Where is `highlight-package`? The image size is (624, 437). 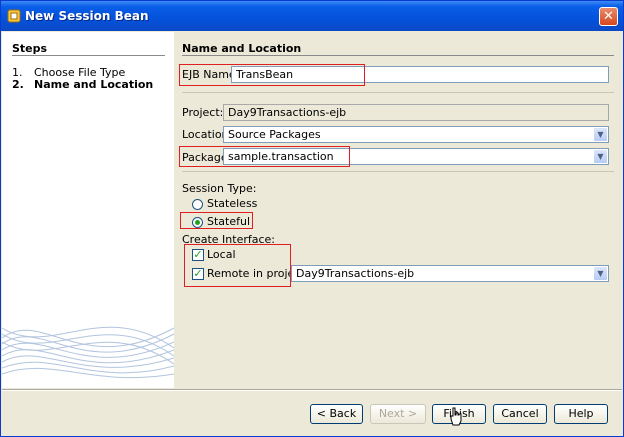 highlight-package is located at coordinates (264, 156).